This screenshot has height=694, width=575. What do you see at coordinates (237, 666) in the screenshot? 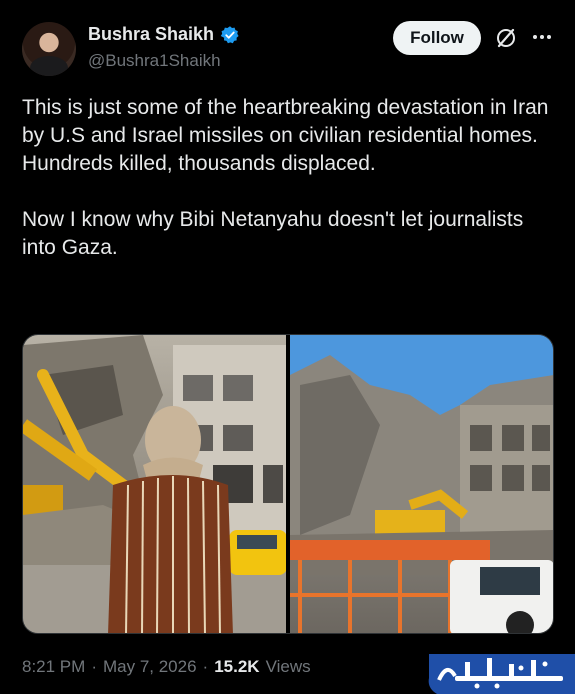
I see `views-count: 15.2K` at bounding box center [237, 666].